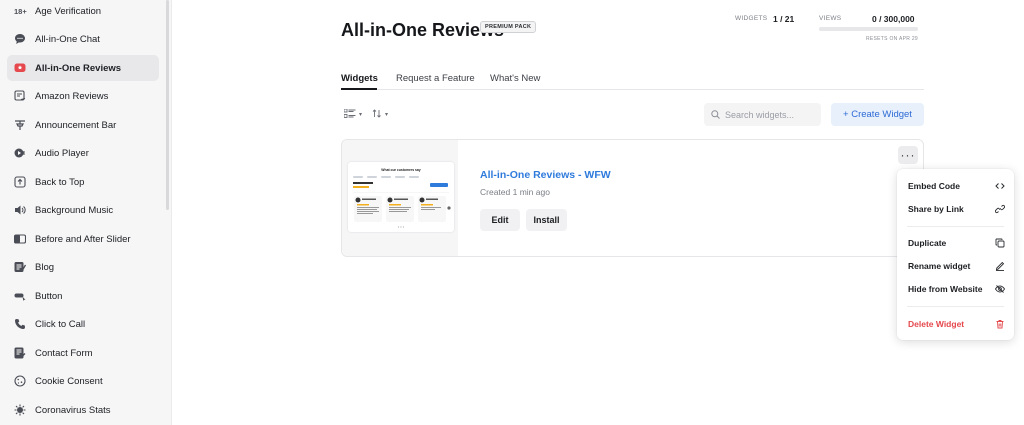 The height and width of the screenshot is (425, 1024). What do you see at coordinates (784, 19) in the screenshot?
I see `widgets-count-value: 1 / 21` at bounding box center [784, 19].